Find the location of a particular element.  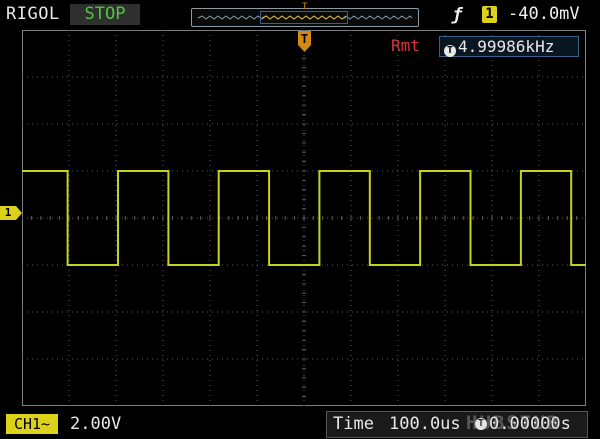

trigger-source-badge: 1 is located at coordinates (489, 14).